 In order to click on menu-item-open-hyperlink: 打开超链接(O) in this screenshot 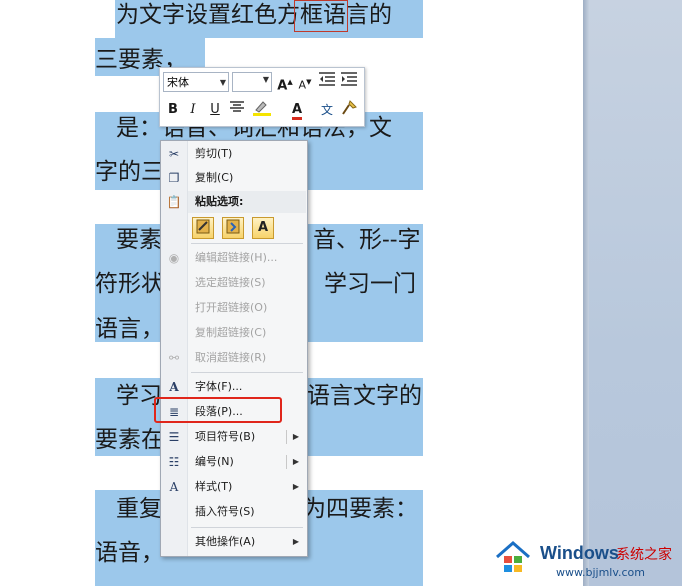, I will do `click(234, 308)`.